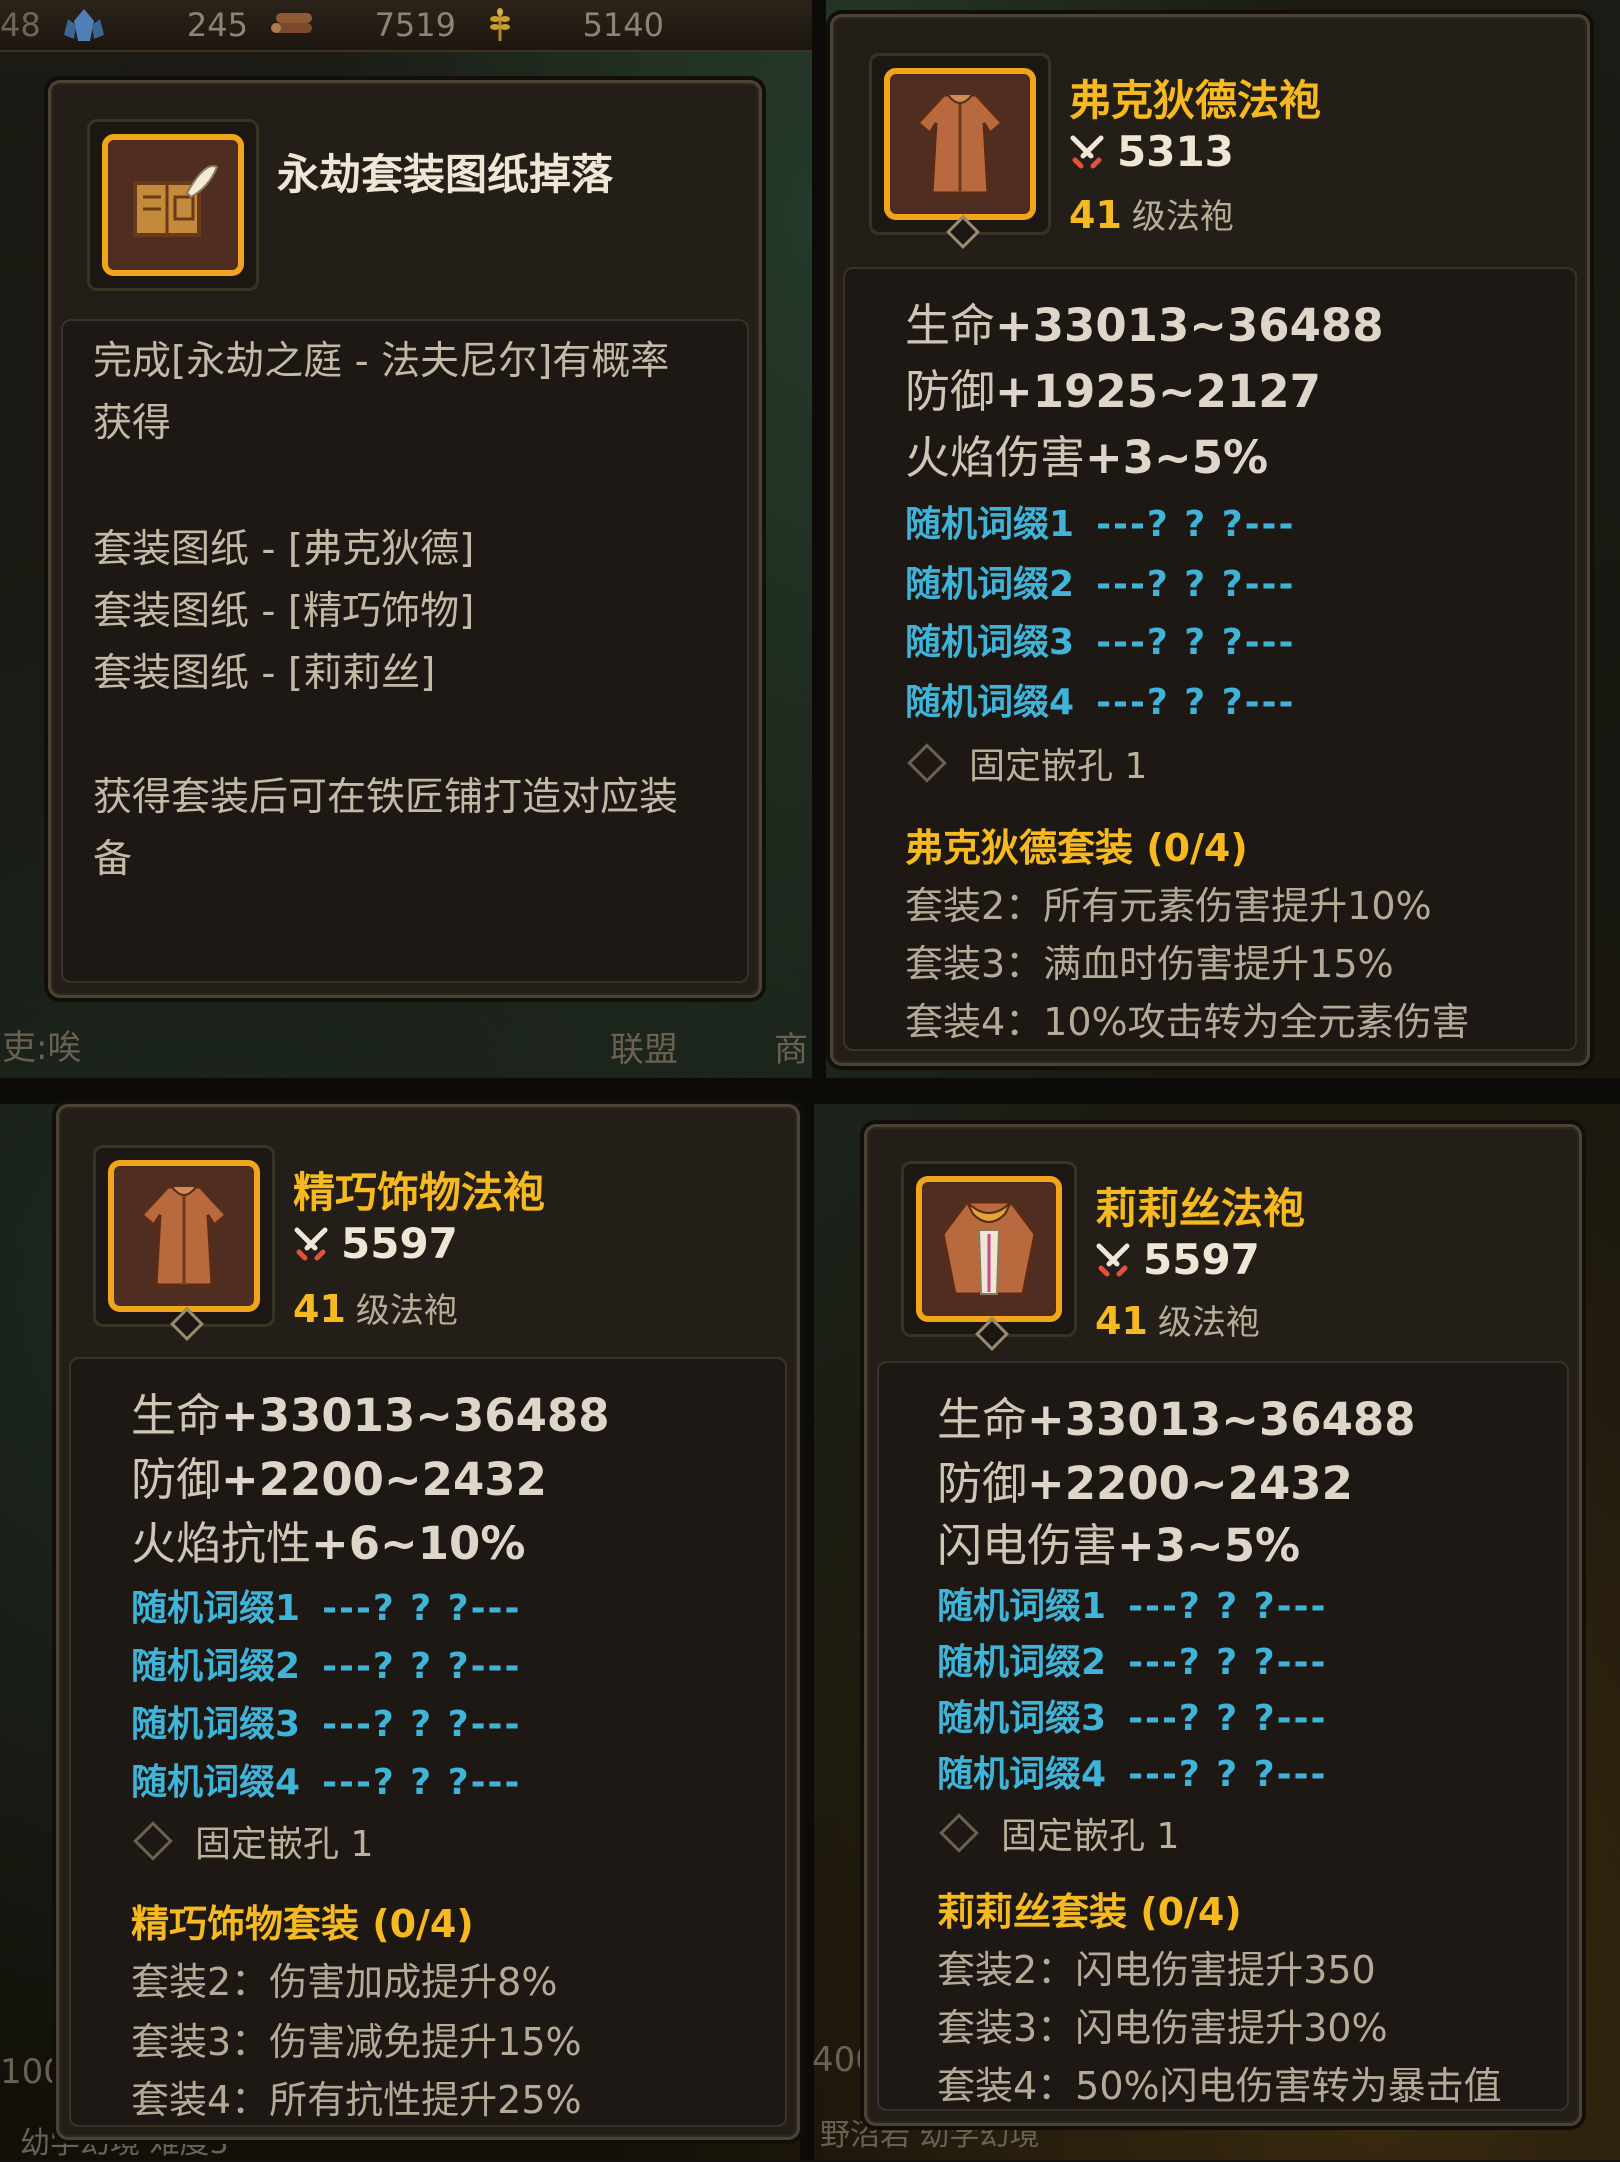 The height and width of the screenshot is (2162, 1620). I want to click on blueprint-item: 套装图纸 - [弗克狄德], so click(284, 549).